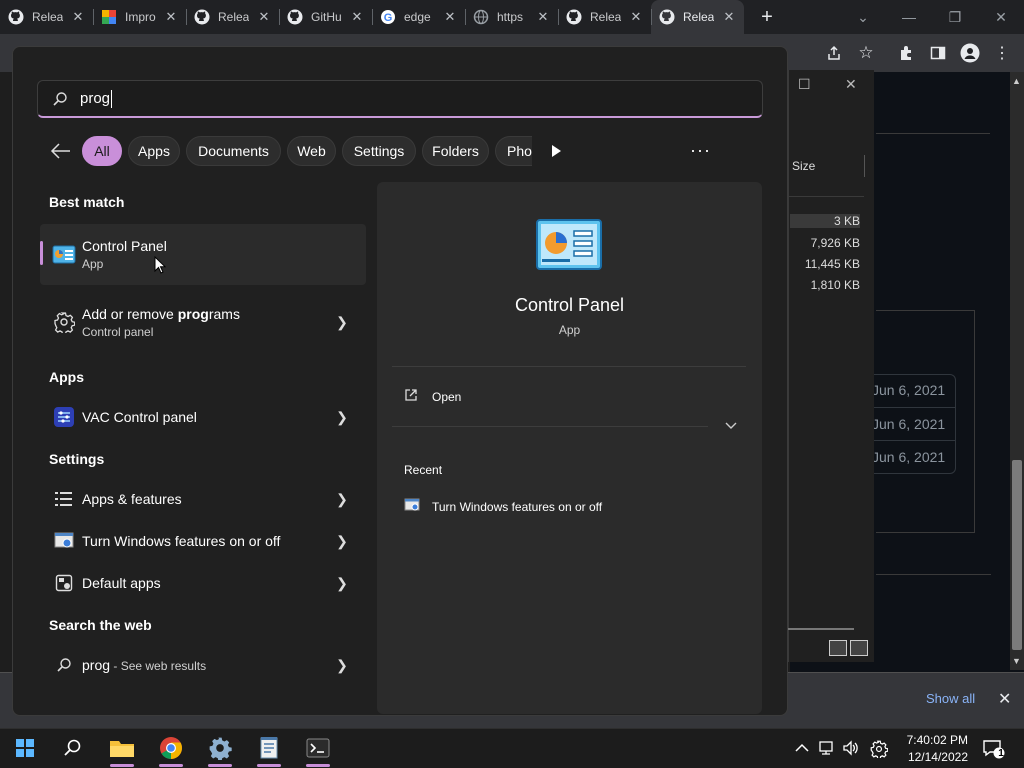 The width and height of the screenshot is (1024, 768). Describe the element at coordinates (700, 150) in the screenshot. I see `more-options-icon: ···` at that location.